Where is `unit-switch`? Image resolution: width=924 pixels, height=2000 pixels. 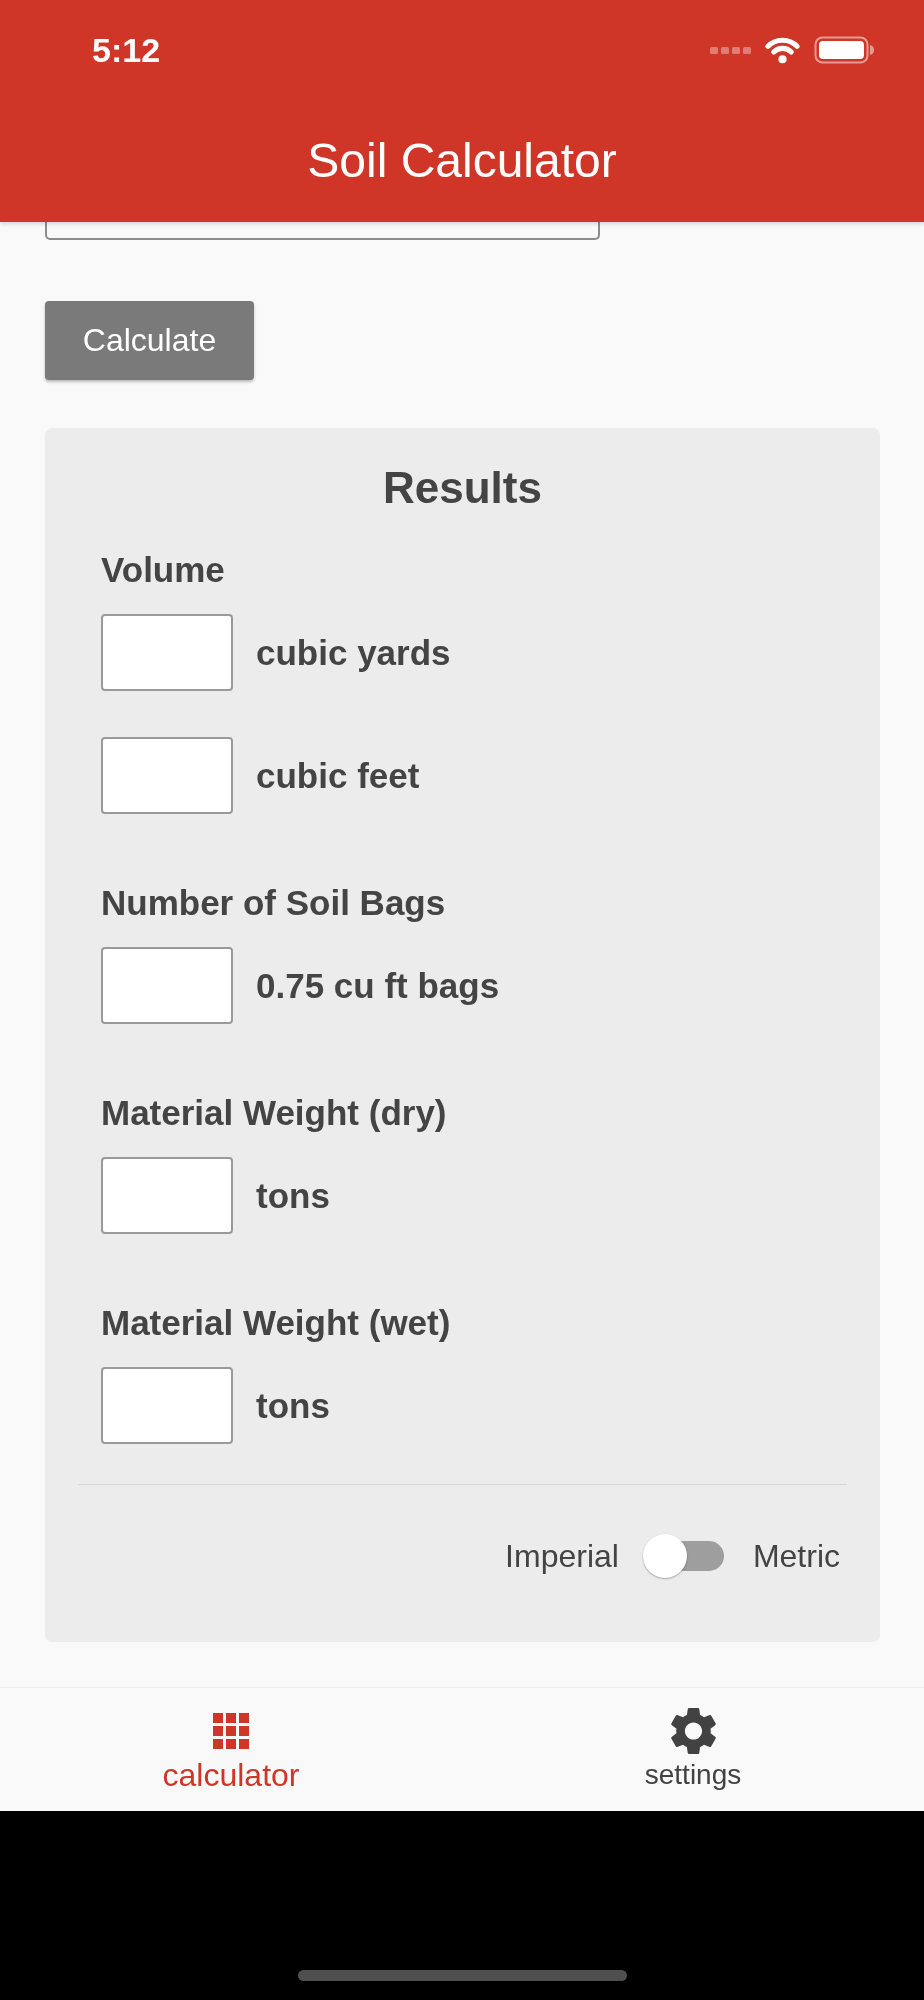 unit-switch is located at coordinates (683, 1556).